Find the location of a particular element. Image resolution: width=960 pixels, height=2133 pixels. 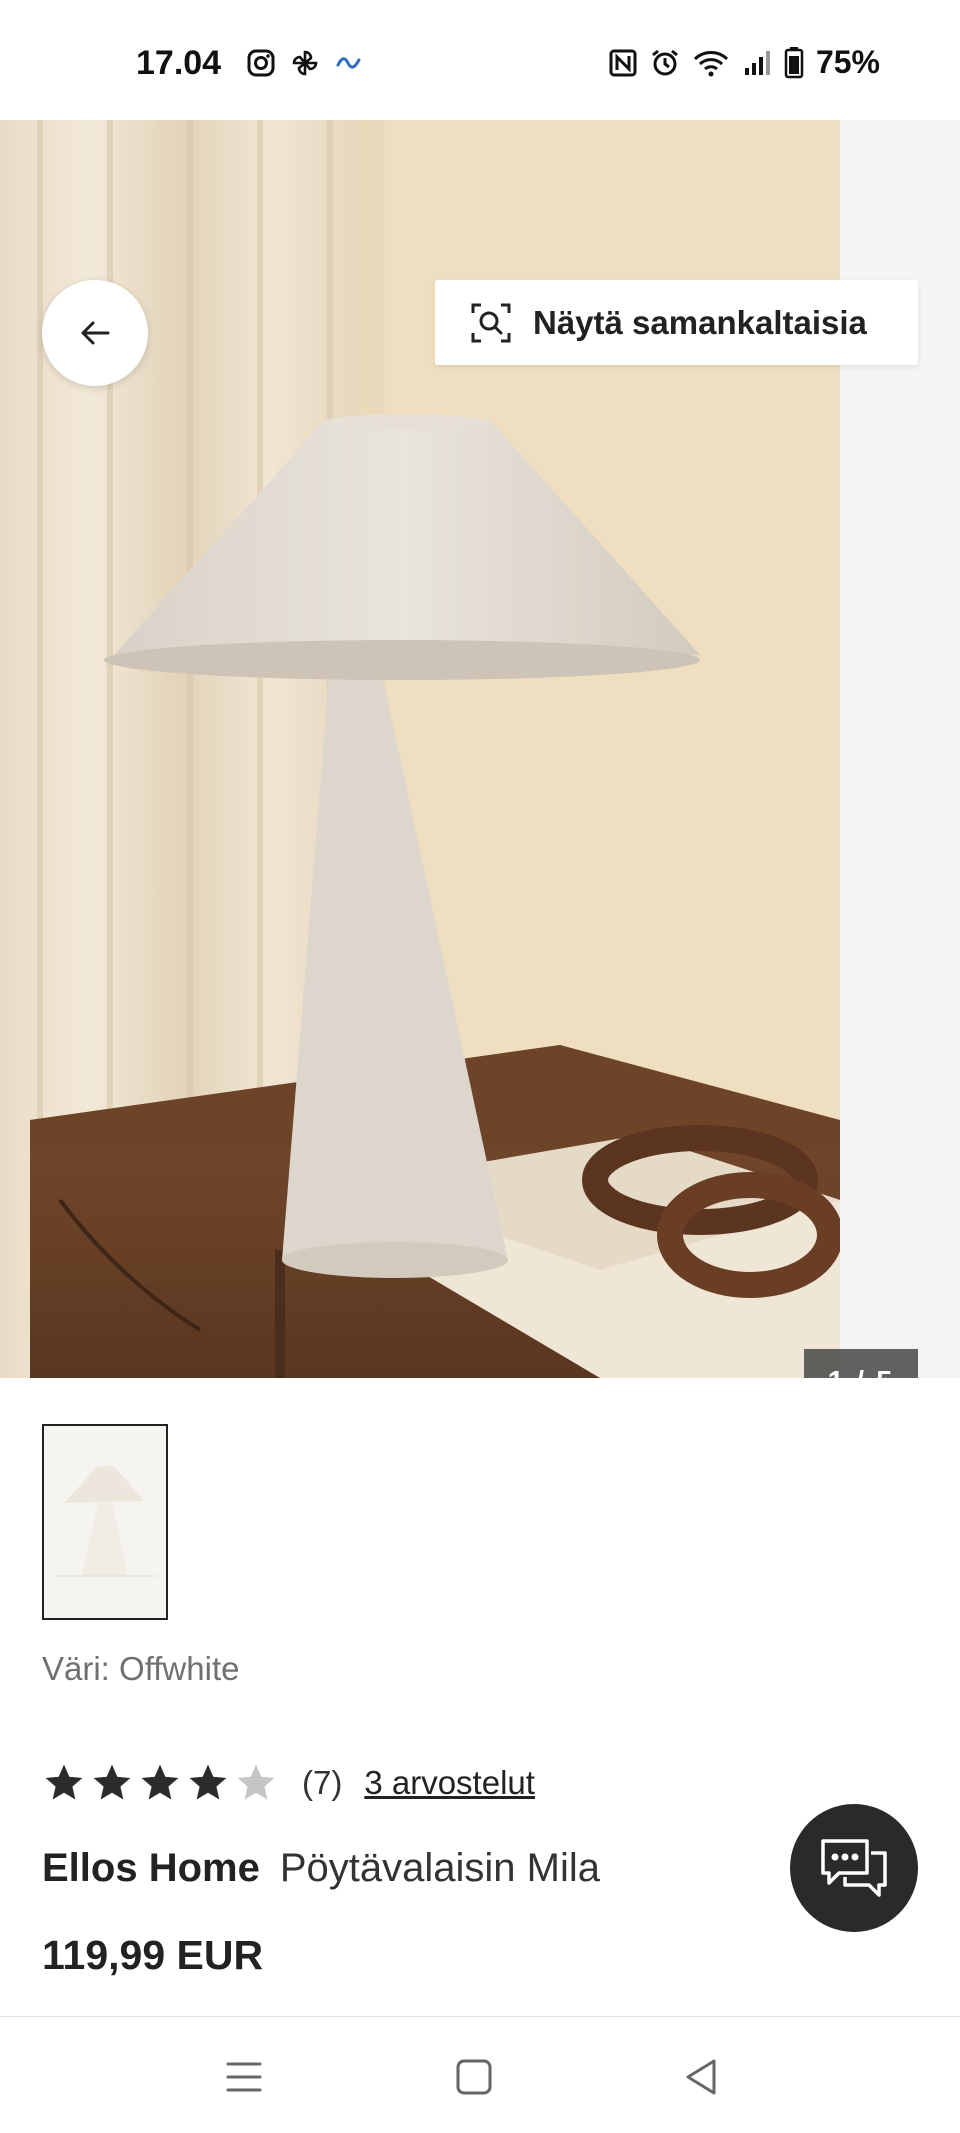

image-counter: 1 / 5 is located at coordinates (861, 1363).